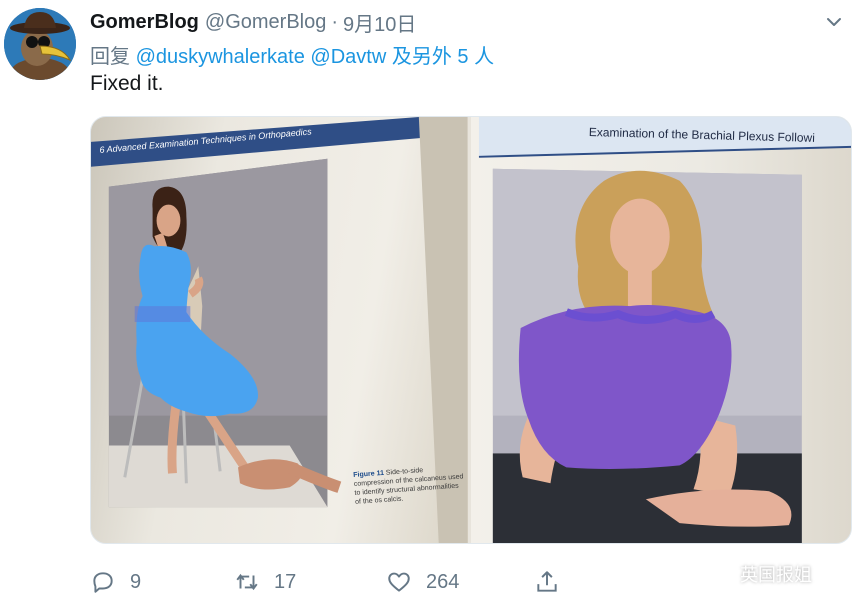 This screenshot has height=611, width=852. I want to click on display-name: GomerBlog, so click(144, 22).